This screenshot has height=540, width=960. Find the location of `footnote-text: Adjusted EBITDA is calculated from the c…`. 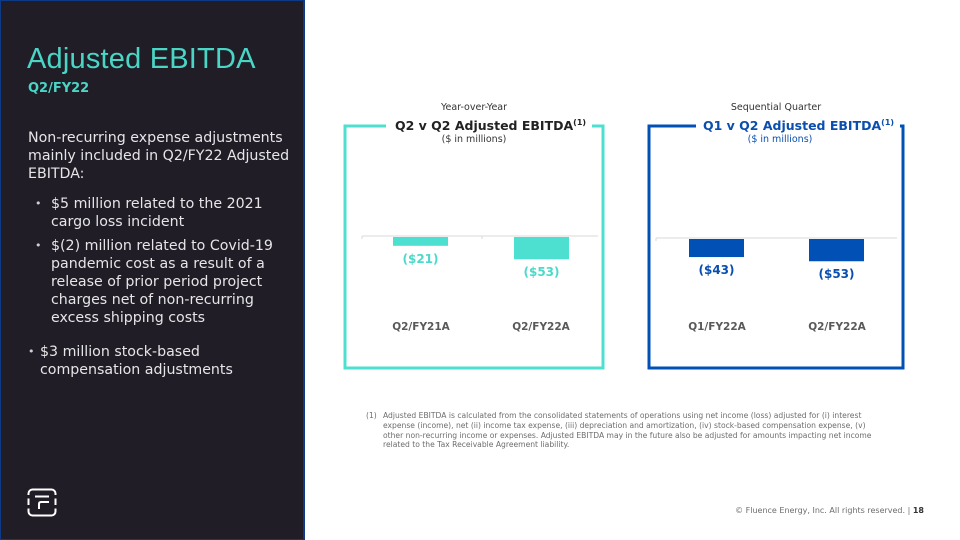

footnote-text: Adjusted EBITDA is calculated from the c… is located at coordinates (627, 430).